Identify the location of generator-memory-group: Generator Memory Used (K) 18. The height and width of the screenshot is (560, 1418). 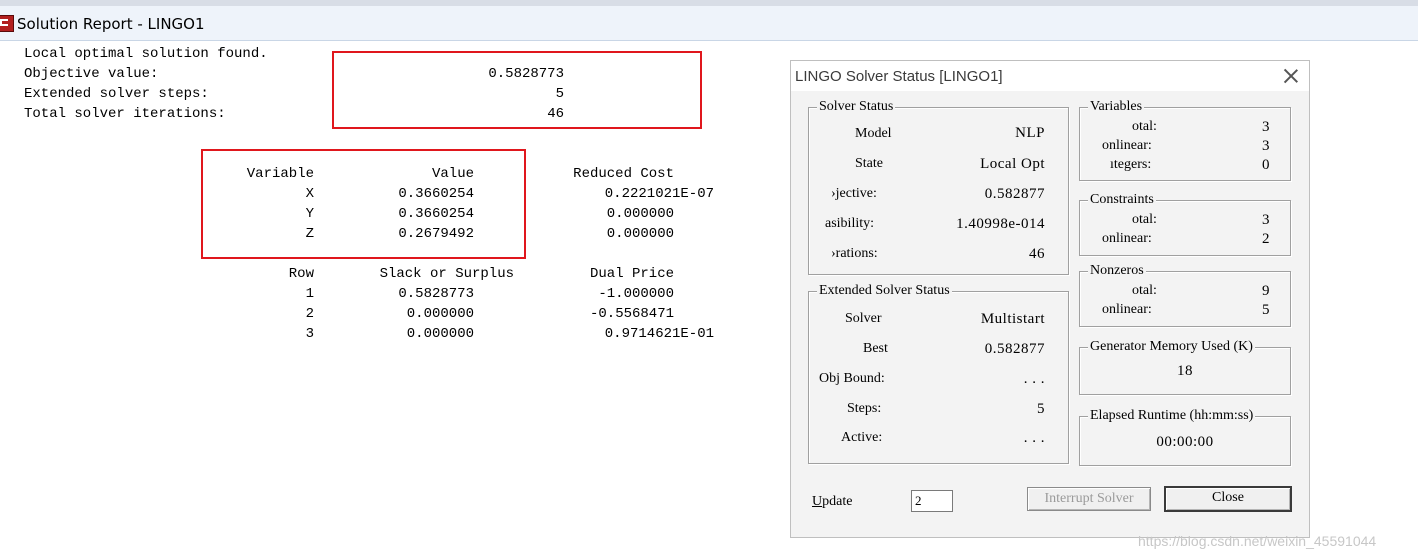
(1185, 367).